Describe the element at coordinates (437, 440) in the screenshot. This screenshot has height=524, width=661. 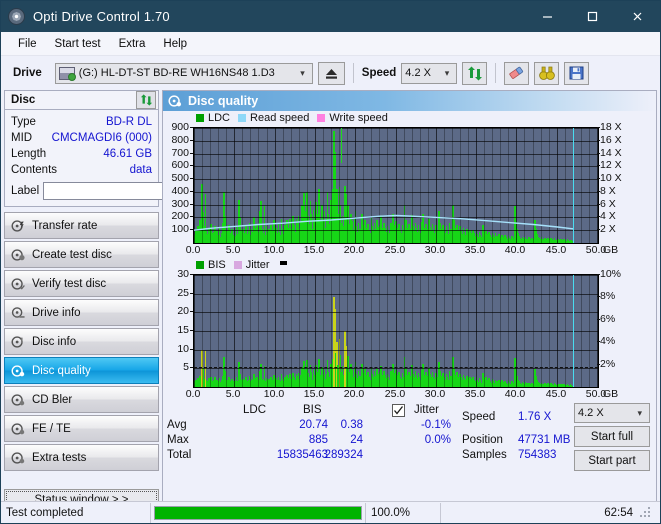
I see `stats-max-jitter: 0.0%` at that location.